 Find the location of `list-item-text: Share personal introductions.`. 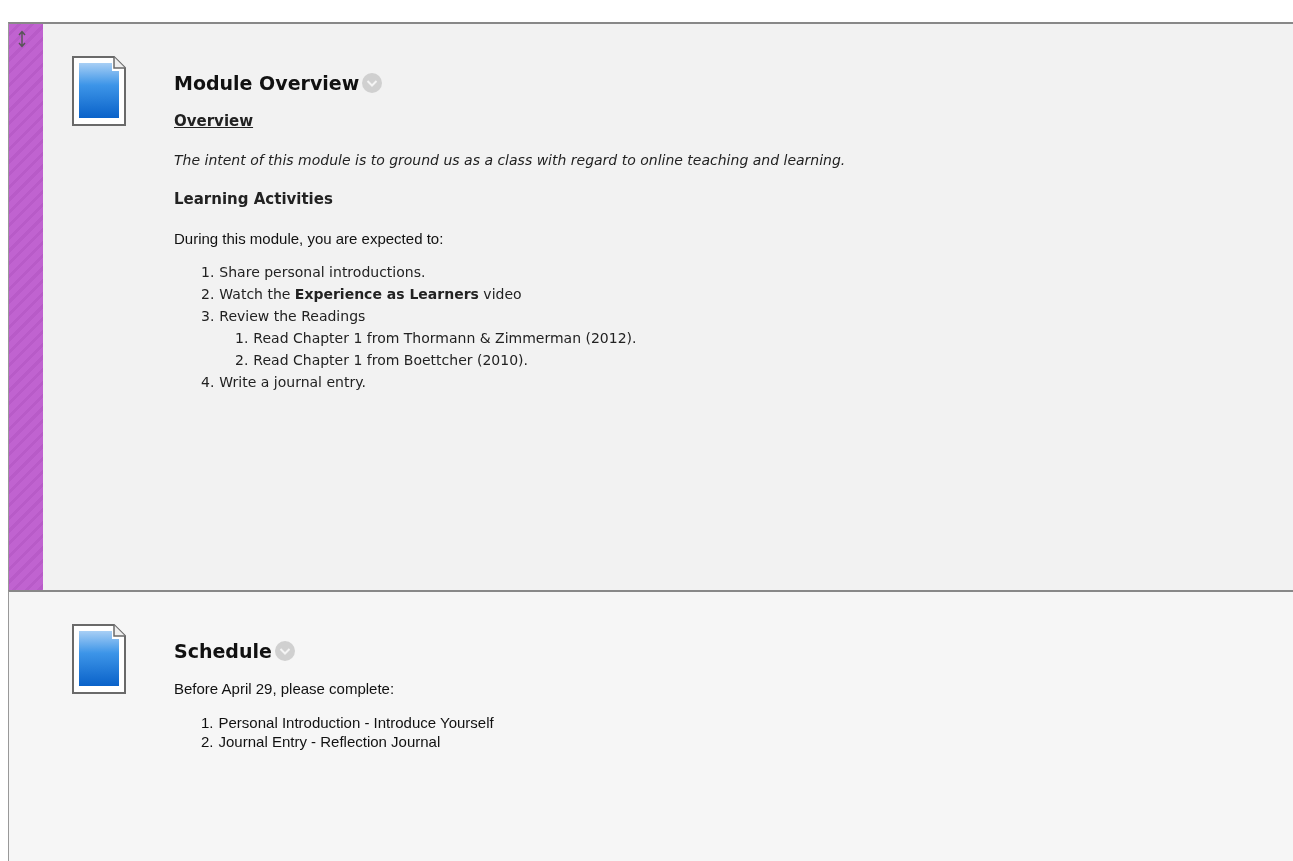

list-item-text: Share personal introductions. is located at coordinates (322, 272).